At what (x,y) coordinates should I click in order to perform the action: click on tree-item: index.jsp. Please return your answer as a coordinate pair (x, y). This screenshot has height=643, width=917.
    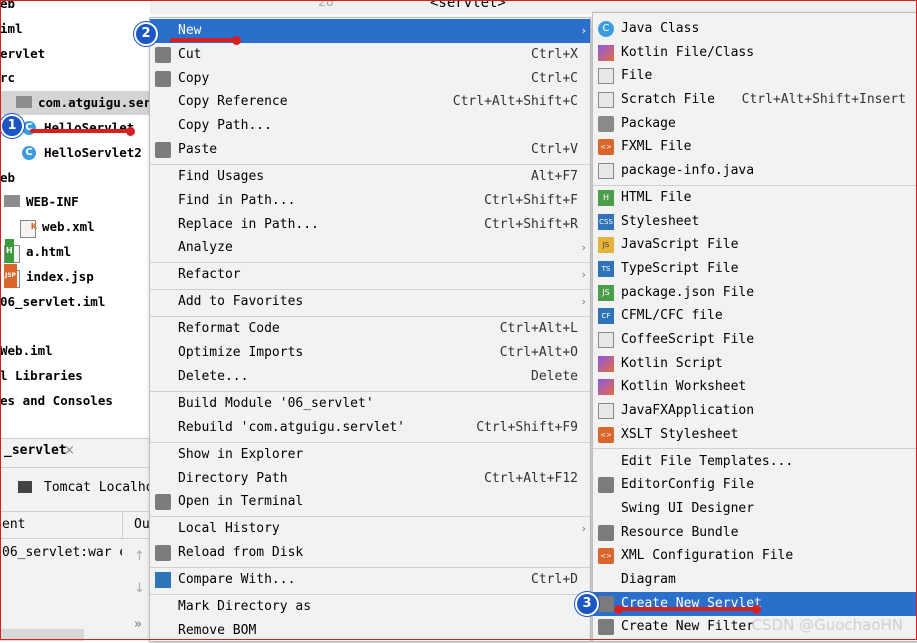
    Looking at the image, I should click on (75, 276).